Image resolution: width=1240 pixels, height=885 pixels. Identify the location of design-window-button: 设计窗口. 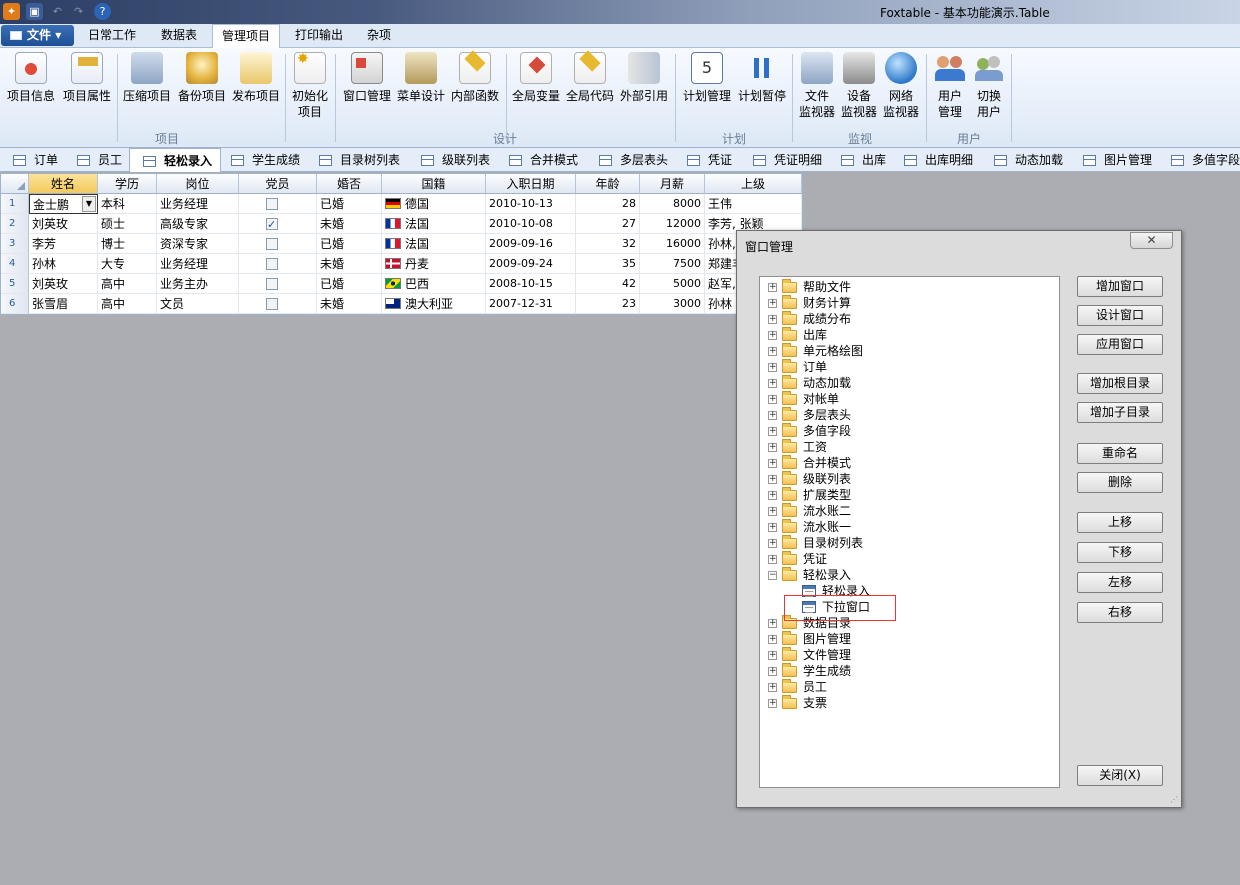
(1120, 315).